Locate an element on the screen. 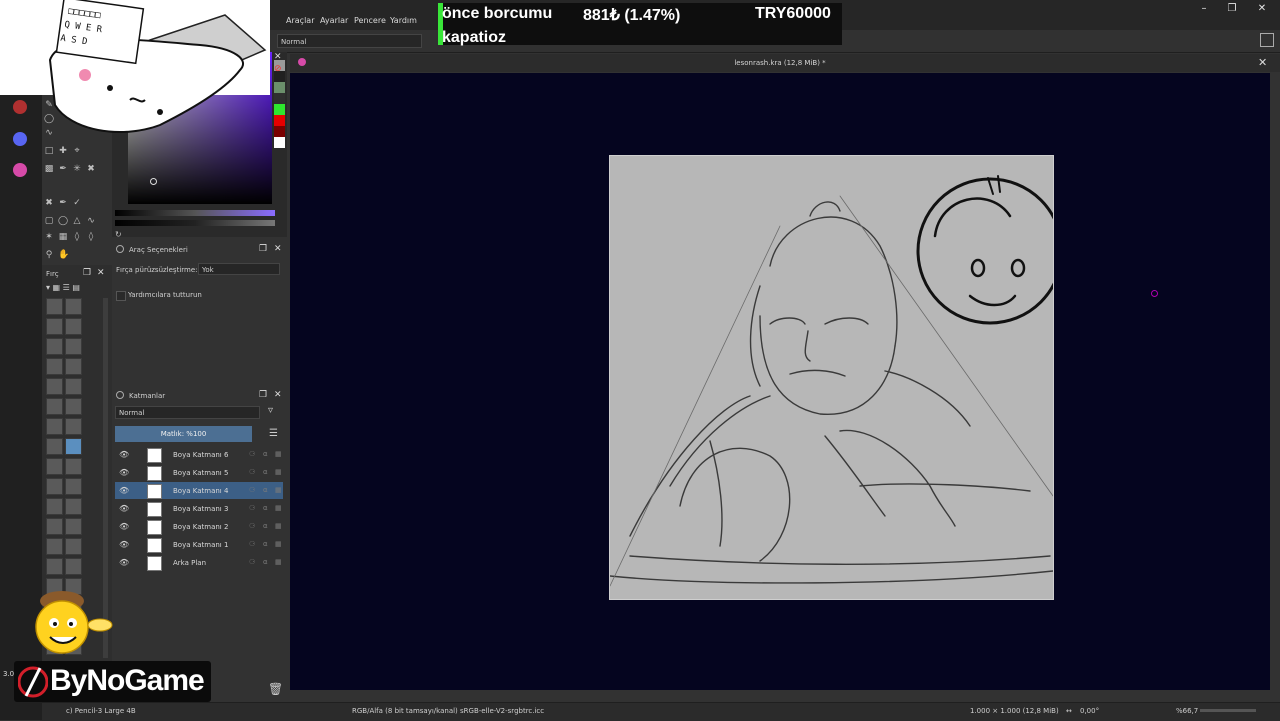  document-title: lesonrash.kra (12,8 MiB) * is located at coordinates (780, 63).